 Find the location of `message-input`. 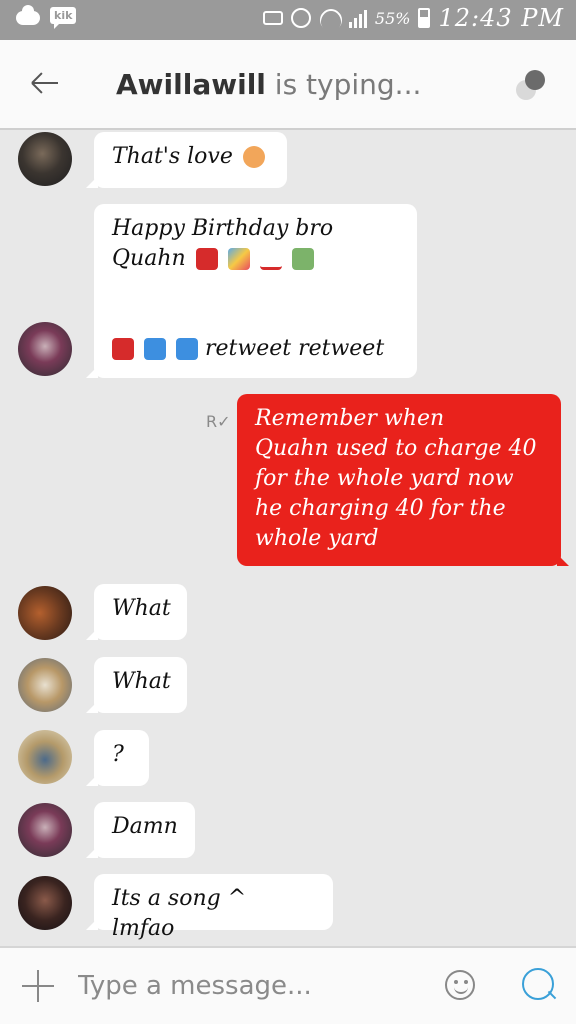

message-input is located at coordinates (248, 986).